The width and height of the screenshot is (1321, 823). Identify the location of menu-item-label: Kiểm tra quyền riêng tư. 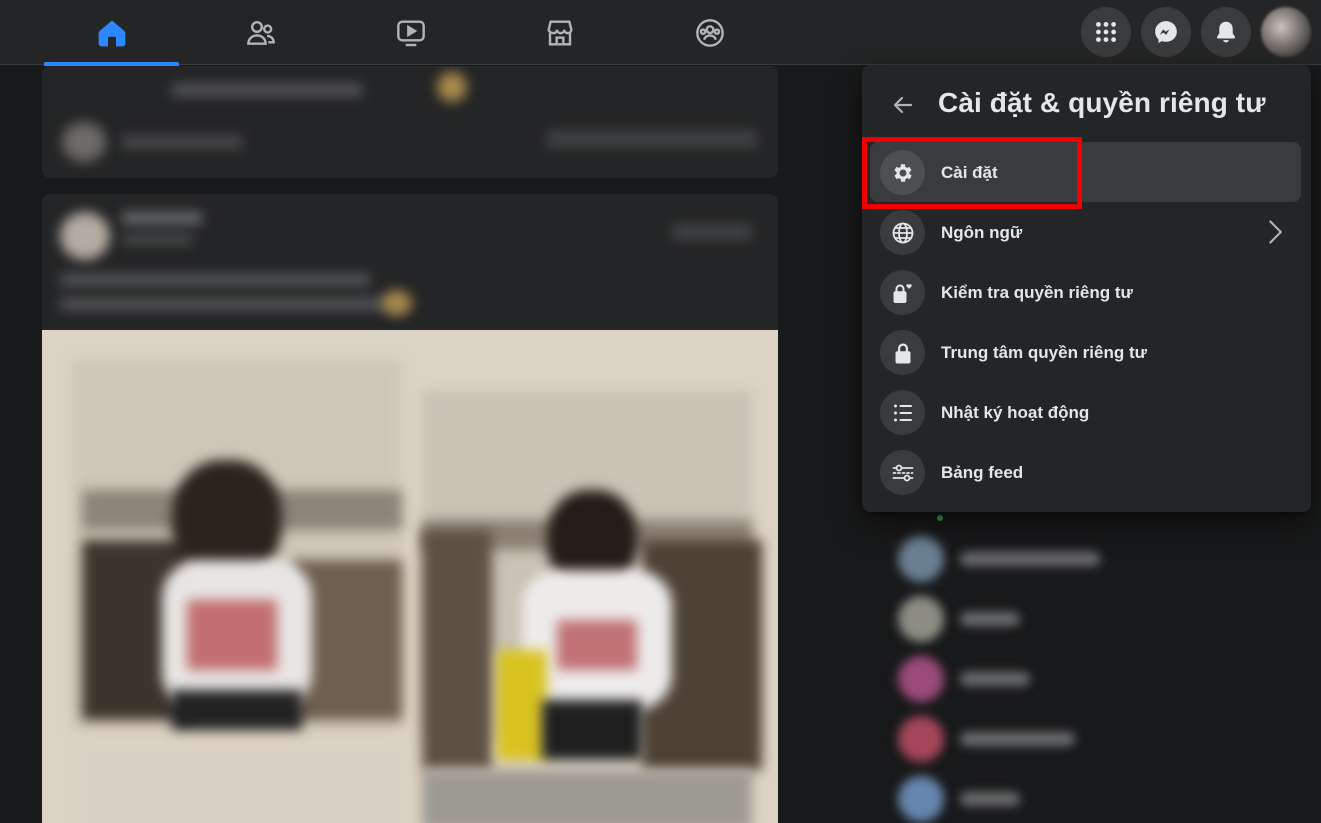
(1037, 292).